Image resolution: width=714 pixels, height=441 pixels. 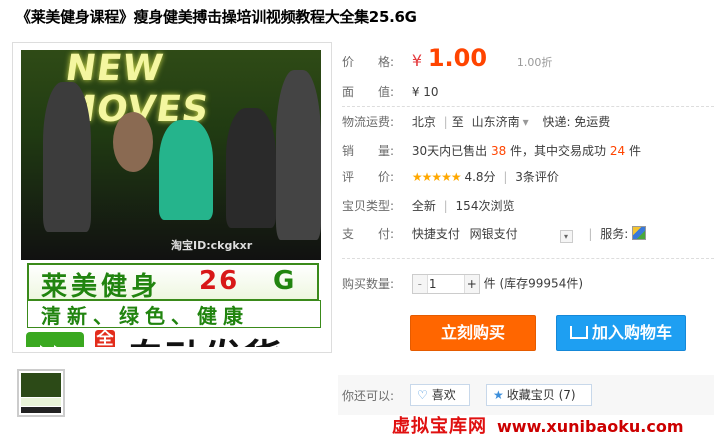 What do you see at coordinates (617, 151) in the screenshot?
I see `success-count: 24` at bounding box center [617, 151].